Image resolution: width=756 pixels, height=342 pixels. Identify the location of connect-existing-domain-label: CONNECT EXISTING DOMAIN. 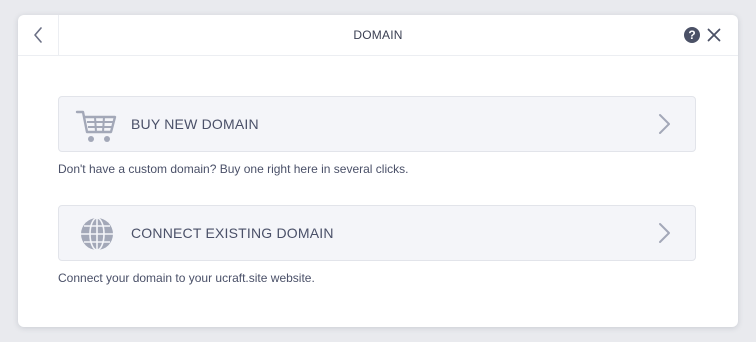
(232, 233).